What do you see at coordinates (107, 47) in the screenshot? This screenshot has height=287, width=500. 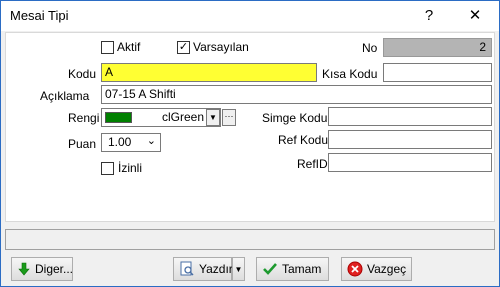 I see `aktif-checkbox` at bounding box center [107, 47].